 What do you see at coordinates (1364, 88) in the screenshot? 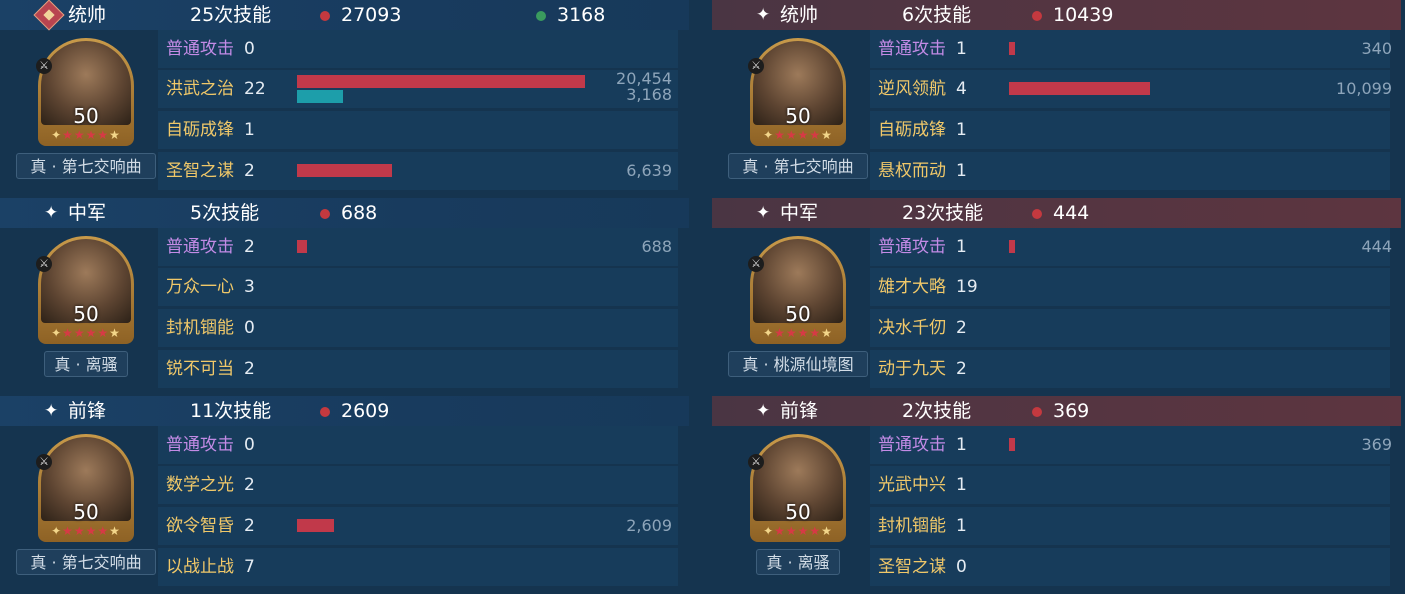
I see `damage-value: 10,099` at bounding box center [1364, 88].